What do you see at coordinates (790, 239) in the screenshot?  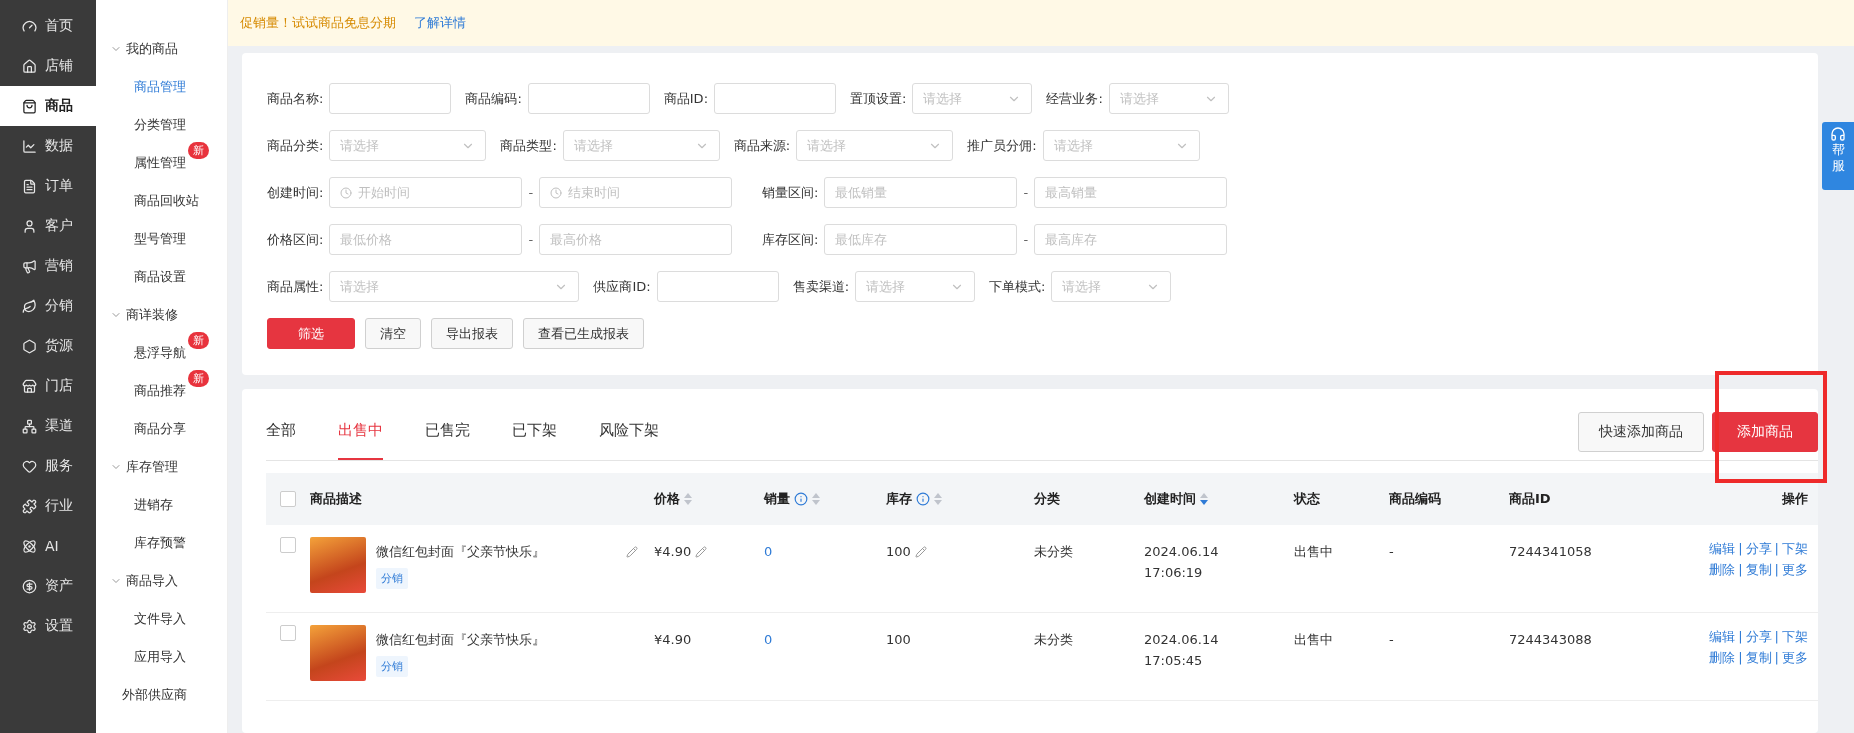 I see `field-label: 库存区间:` at bounding box center [790, 239].